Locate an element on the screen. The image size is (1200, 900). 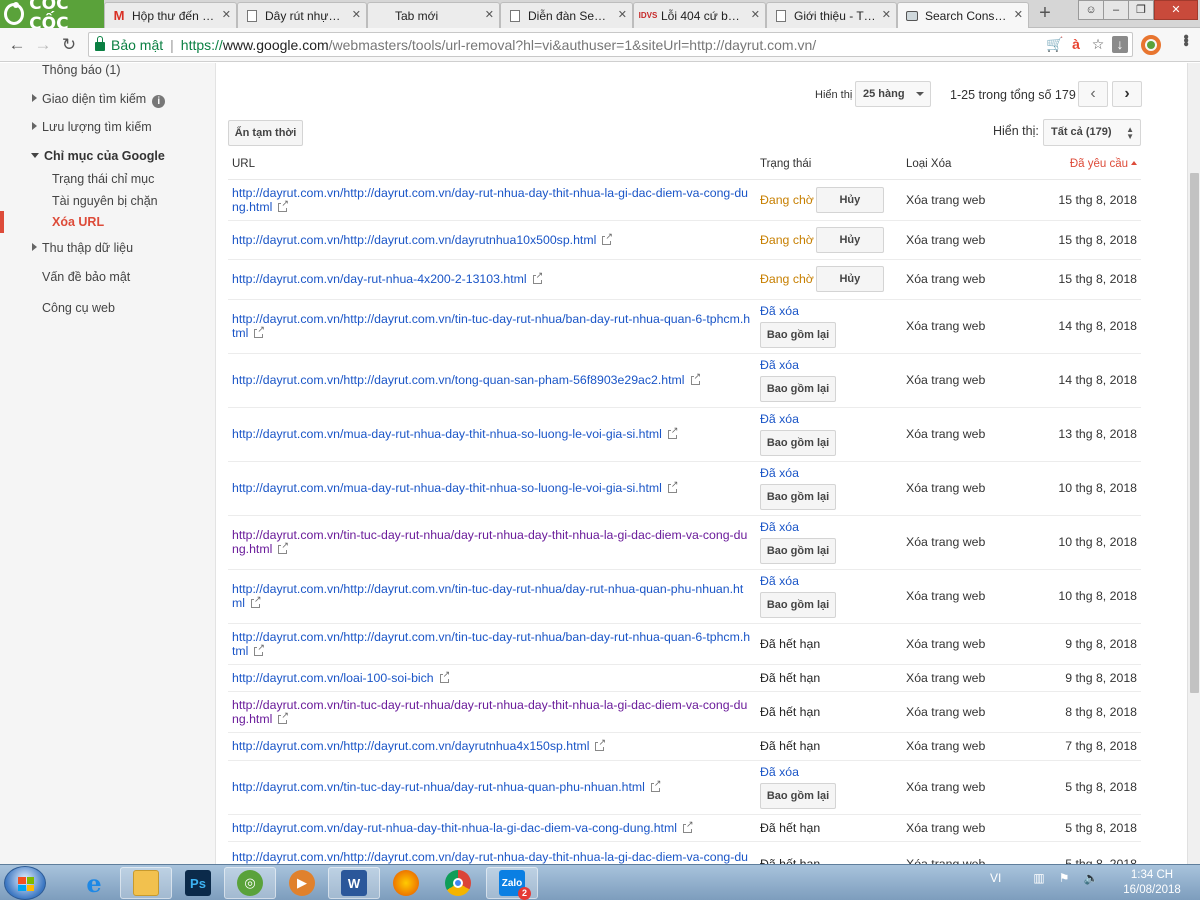
header-url: URL is located at coordinates (492, 165).